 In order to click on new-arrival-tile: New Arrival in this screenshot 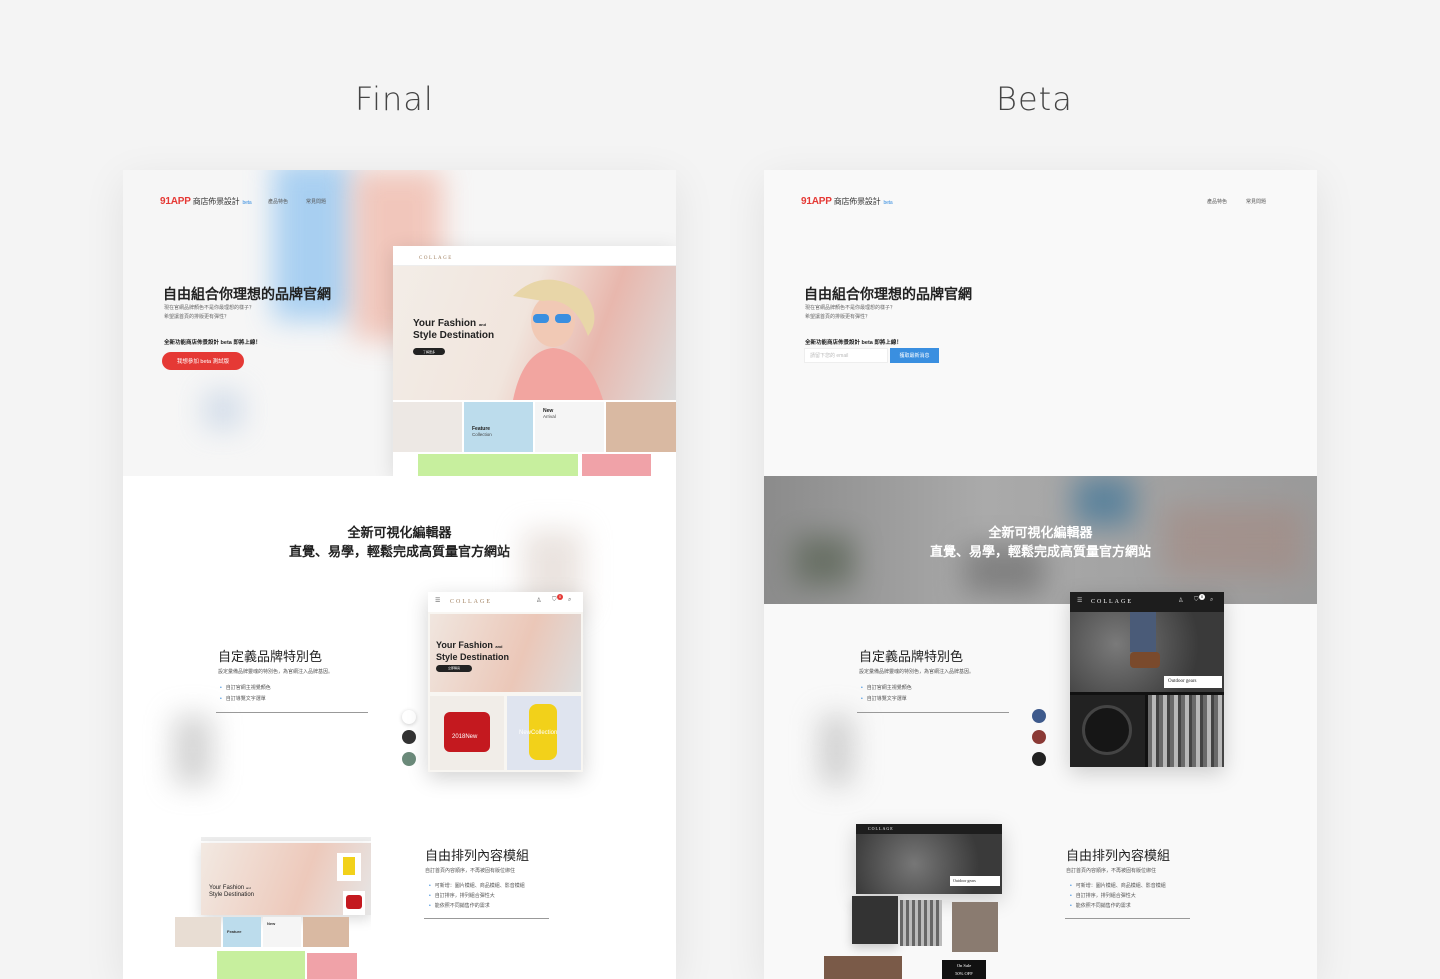, I will do `click(569, 427)`.